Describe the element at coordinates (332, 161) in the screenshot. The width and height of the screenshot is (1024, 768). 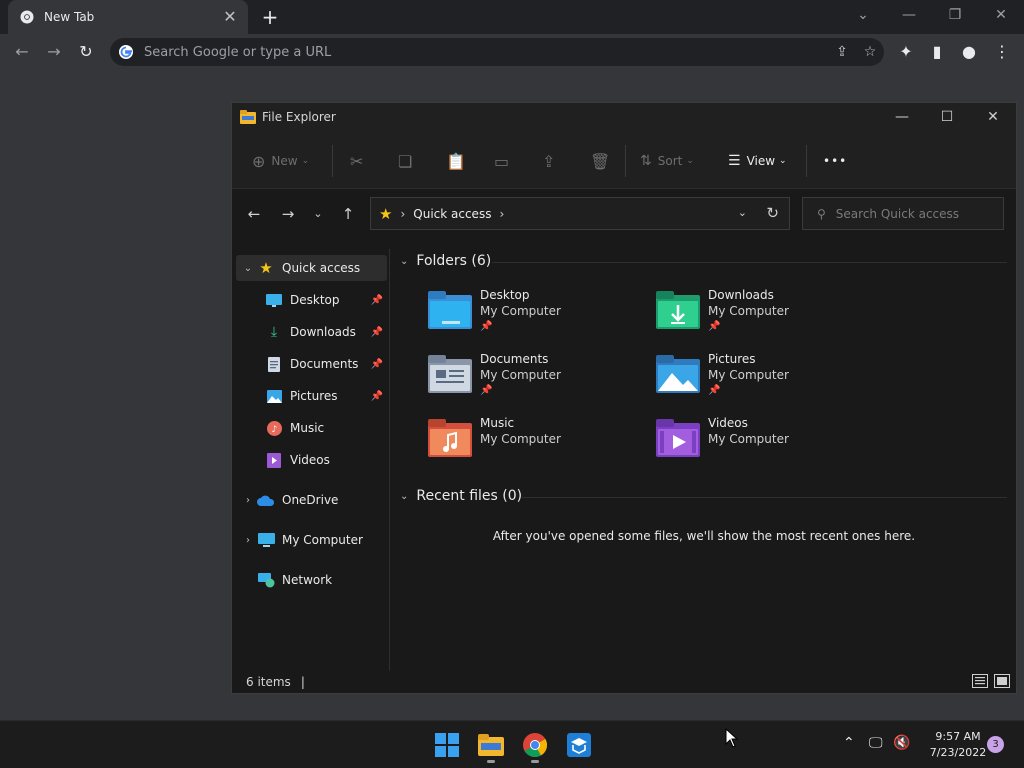
I see `command-separator` at that location.